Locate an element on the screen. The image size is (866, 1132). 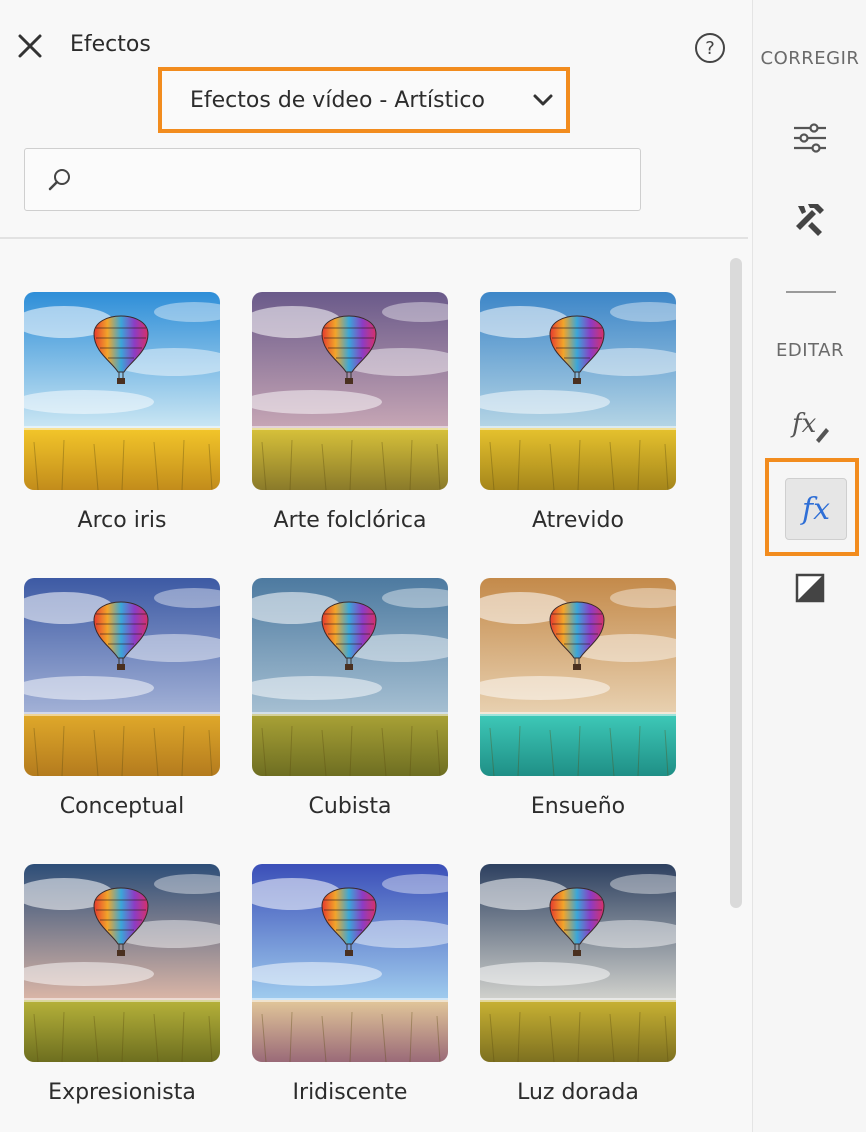
effect-label: Expresionista is located at coordinates (122, 1092).